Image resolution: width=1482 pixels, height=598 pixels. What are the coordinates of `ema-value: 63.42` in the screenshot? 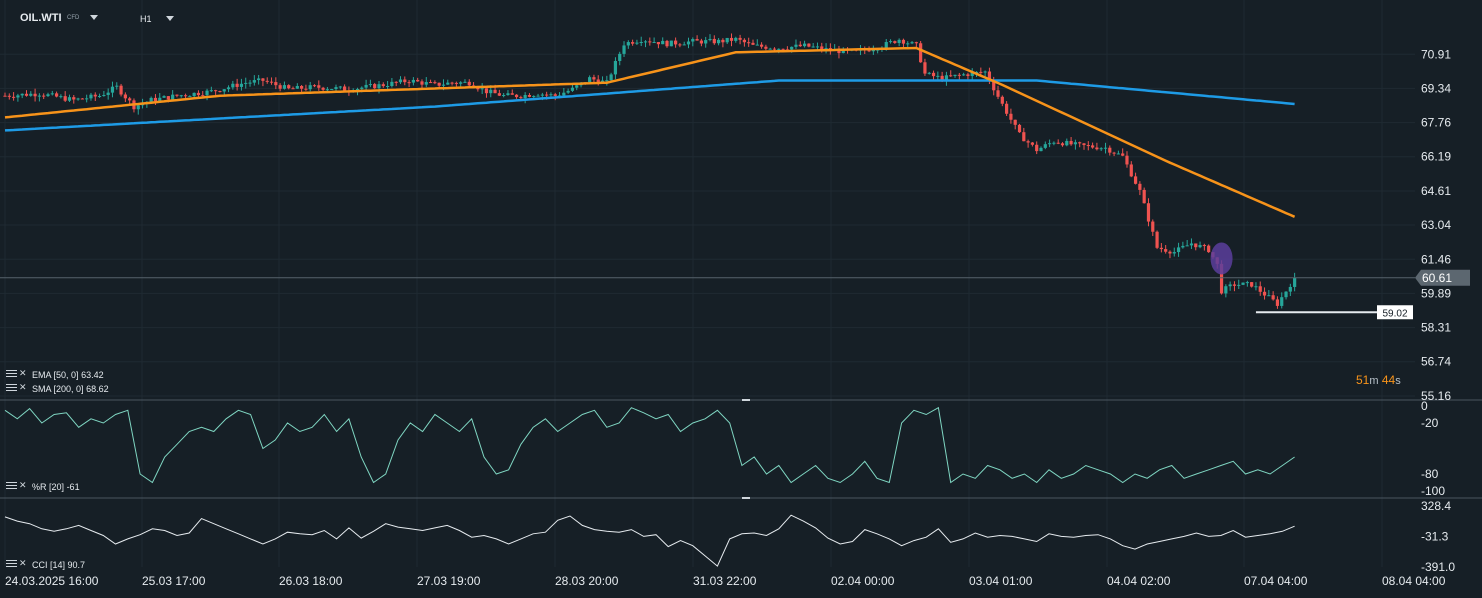 It's located at (92, 375).